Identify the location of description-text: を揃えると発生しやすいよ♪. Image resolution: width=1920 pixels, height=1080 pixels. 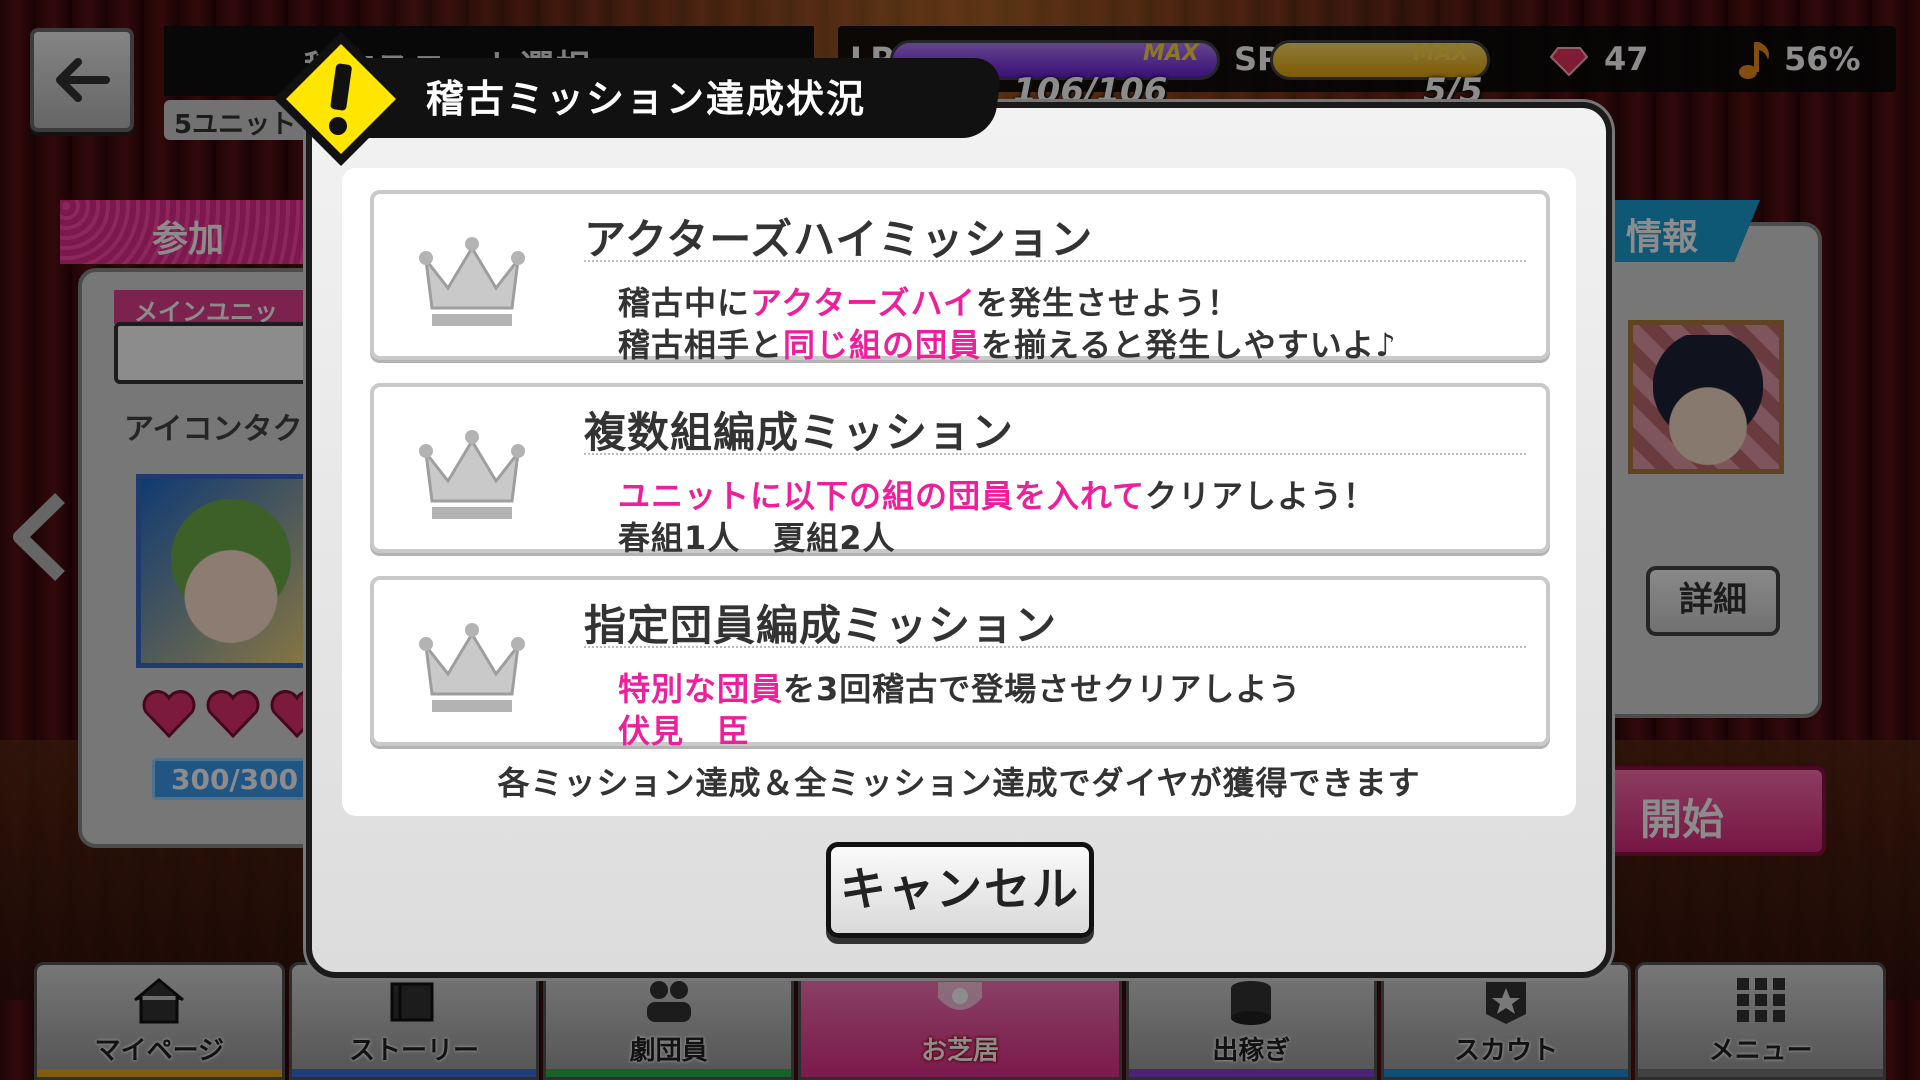
(1189, 345).